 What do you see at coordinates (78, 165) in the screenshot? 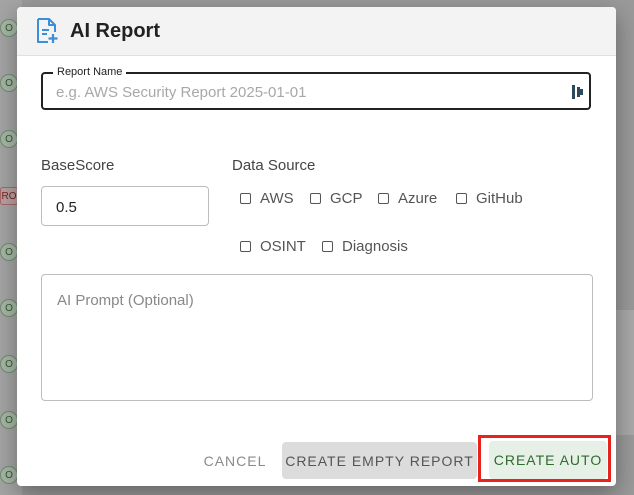
I see `base-score-label: BaseScore` at bounding box center [78, 165].